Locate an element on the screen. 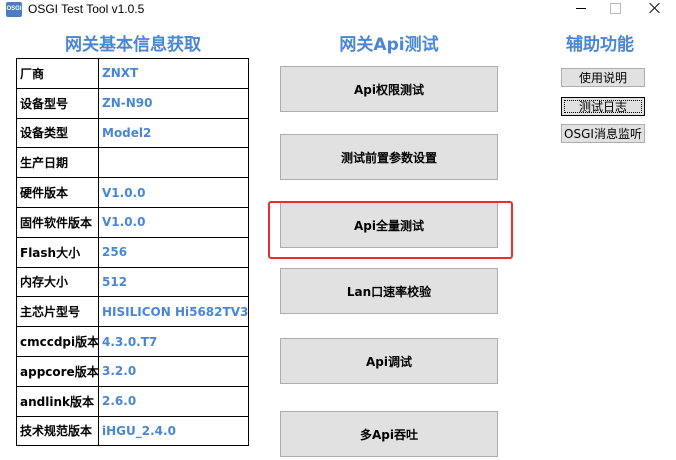 This screenshot has width=676, height=460. table-row: 固件软件版本 V1.0.0 is located at coordinates (132, 222).